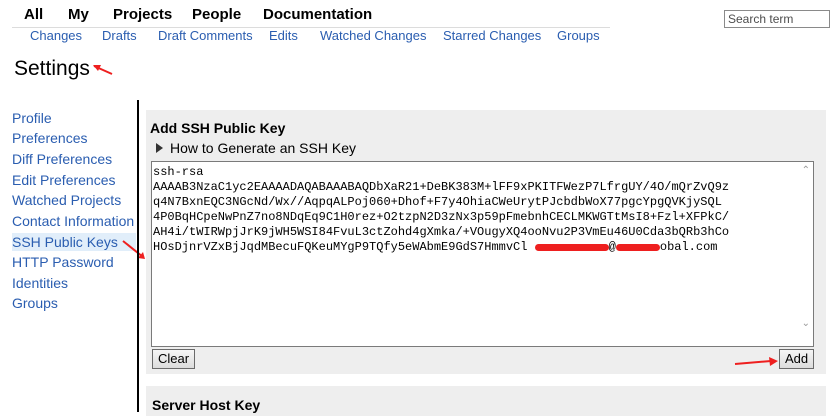  What do you see at coordinates (417, 14) in the screenshot?
I see `top-menu: All My Projects People Documentation` at bounding box center [417, 14].